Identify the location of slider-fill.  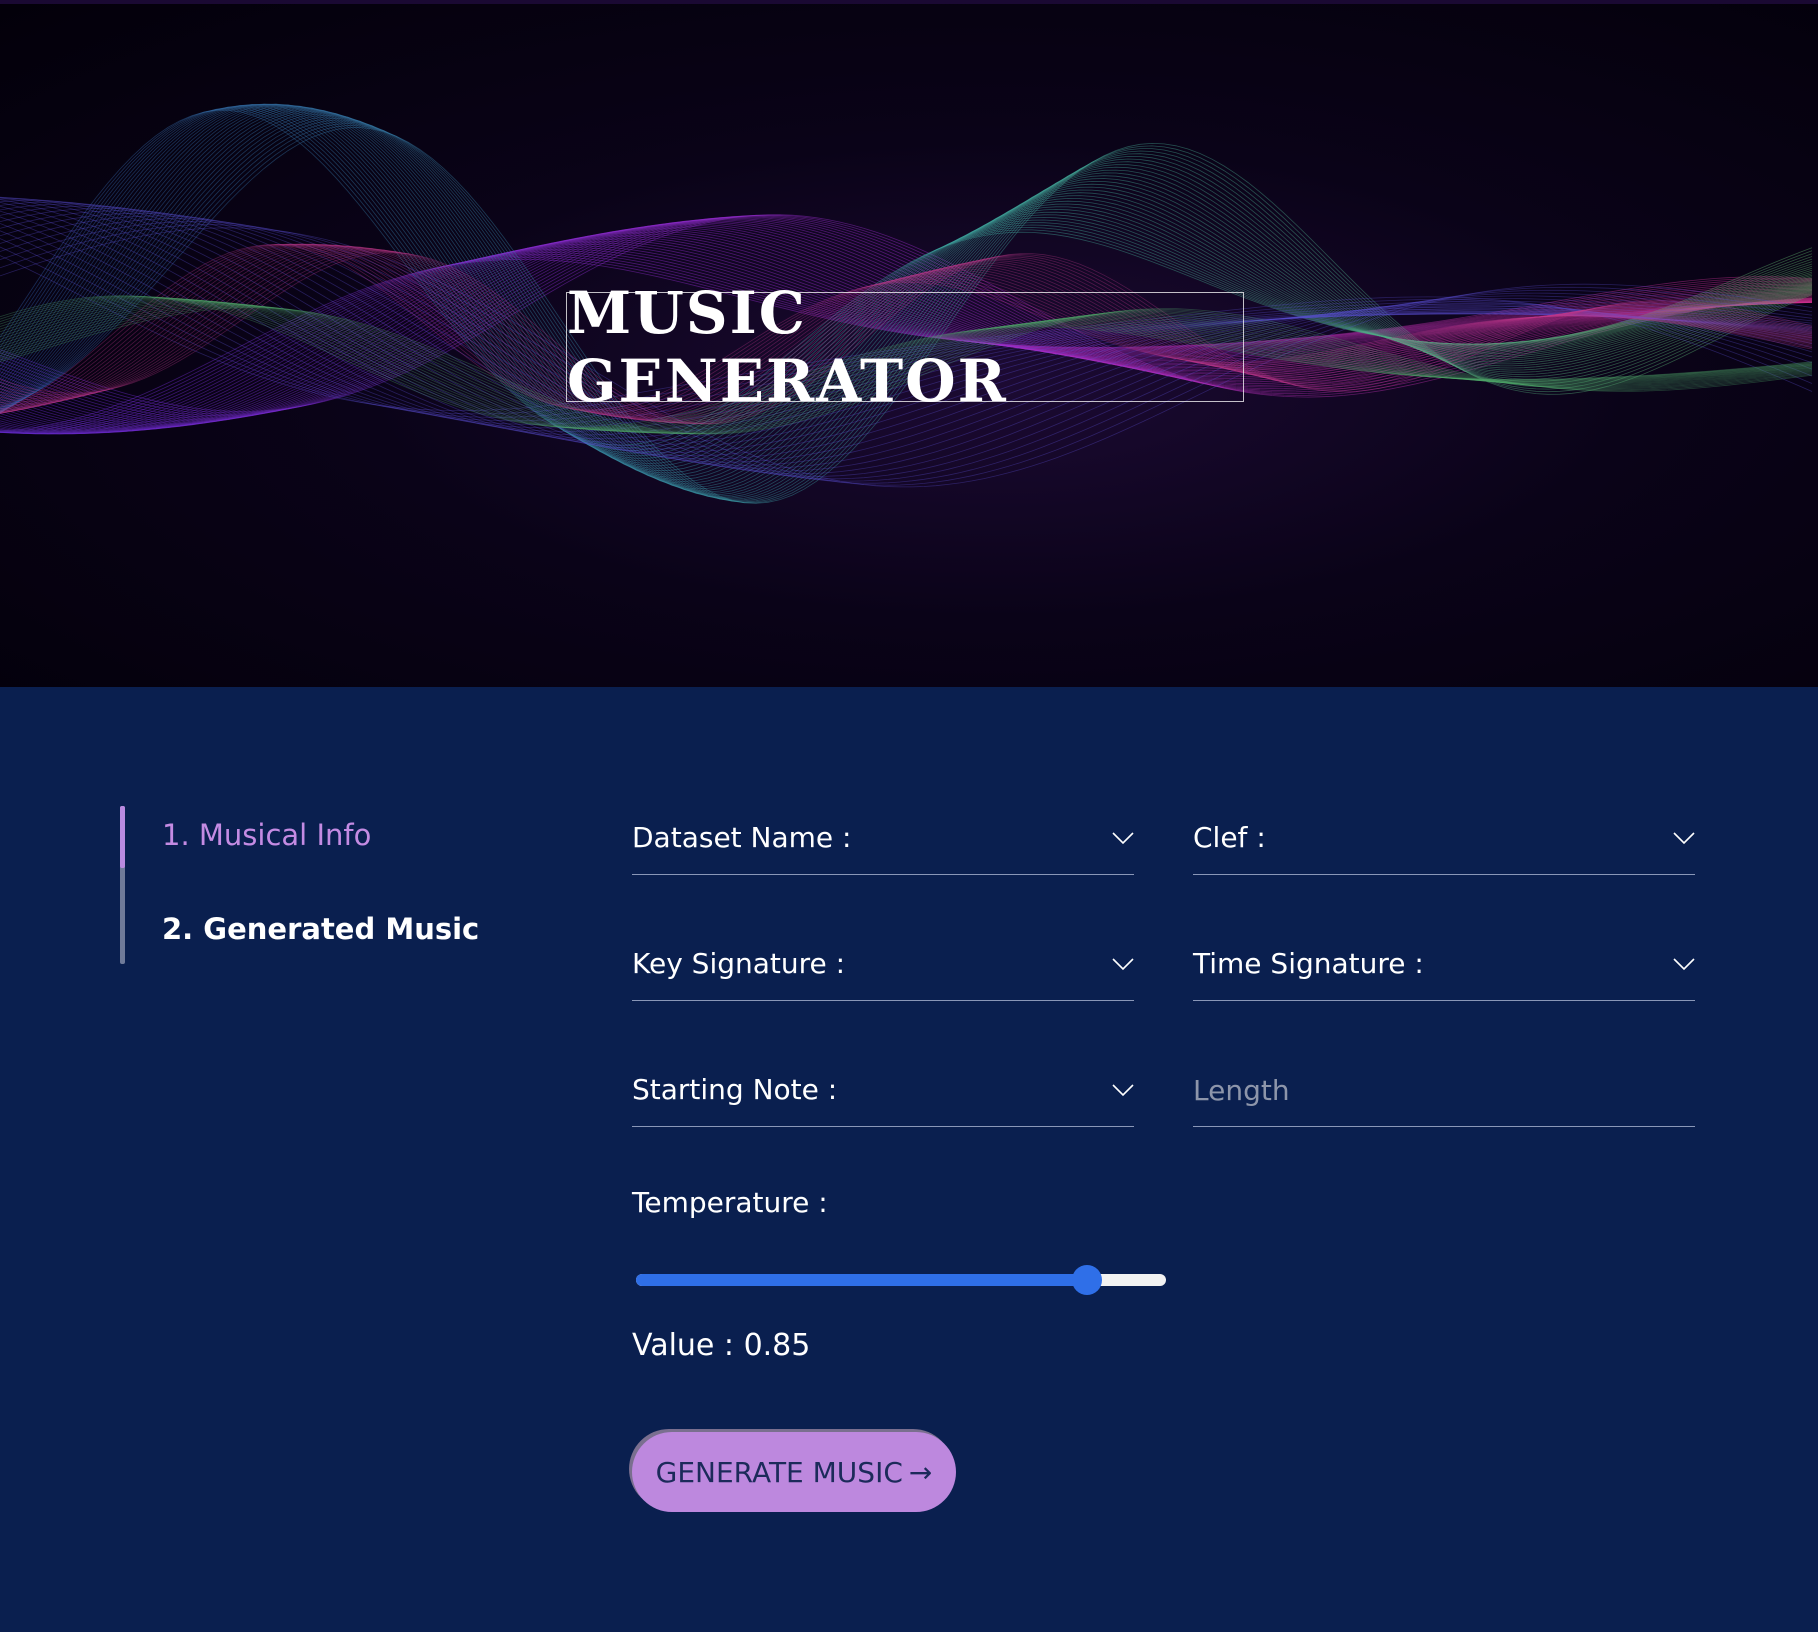
(861, 1280).